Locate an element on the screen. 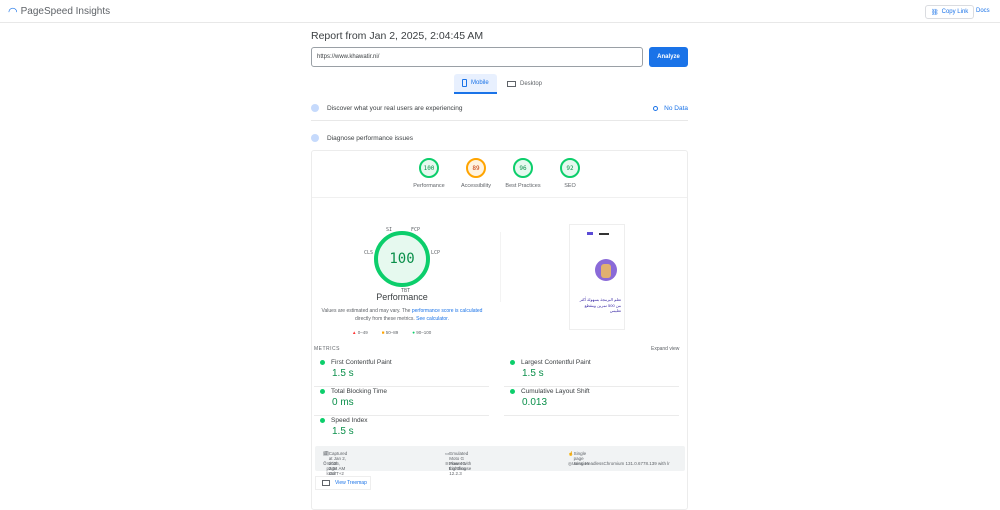 Image resolution: width=1000 pixels, height=510 pixels. metric-tbt: Total Blocking Time 0 ms is located at coordinates (401, 402).